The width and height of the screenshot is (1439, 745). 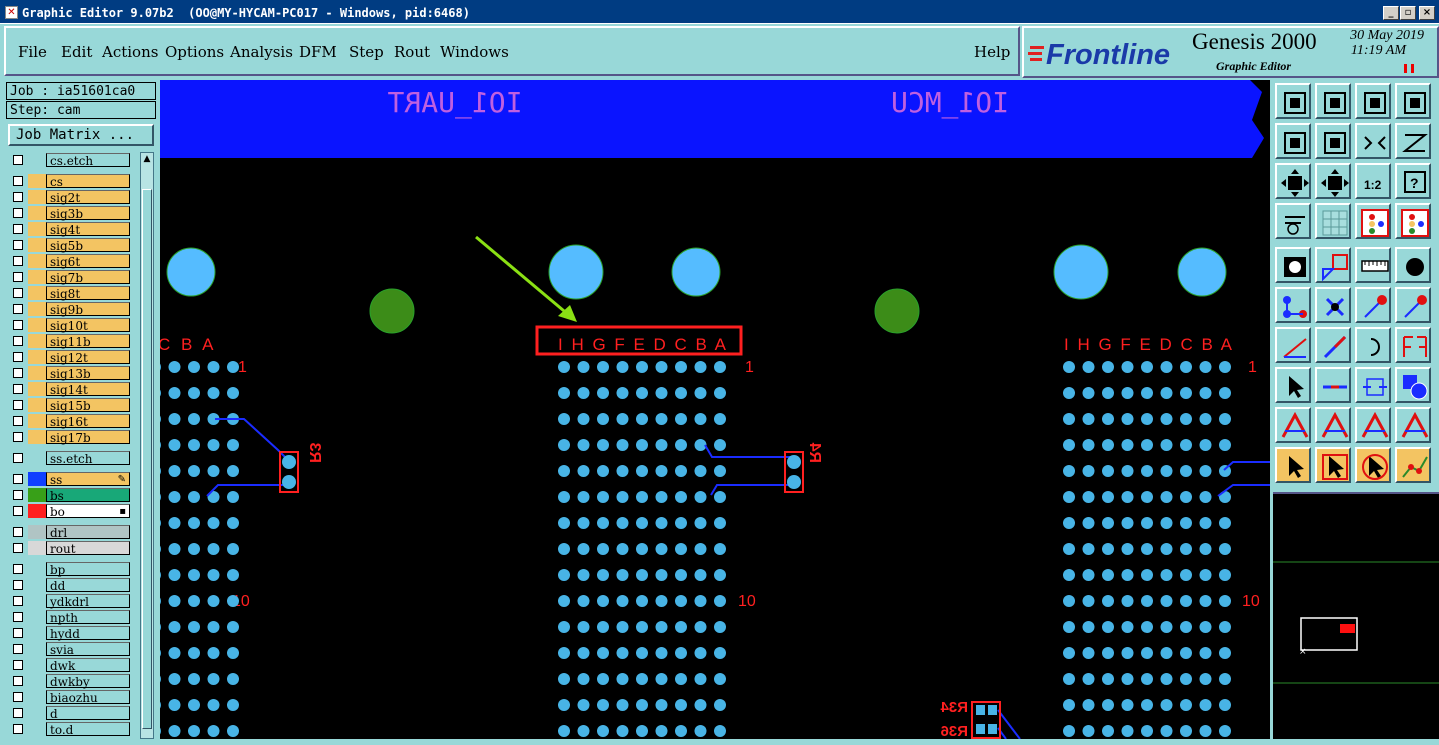 What do you see at coordinates (88, 421) in the screenshot?
I see `layer-label: sig16t` at bounding box center [88, 421].